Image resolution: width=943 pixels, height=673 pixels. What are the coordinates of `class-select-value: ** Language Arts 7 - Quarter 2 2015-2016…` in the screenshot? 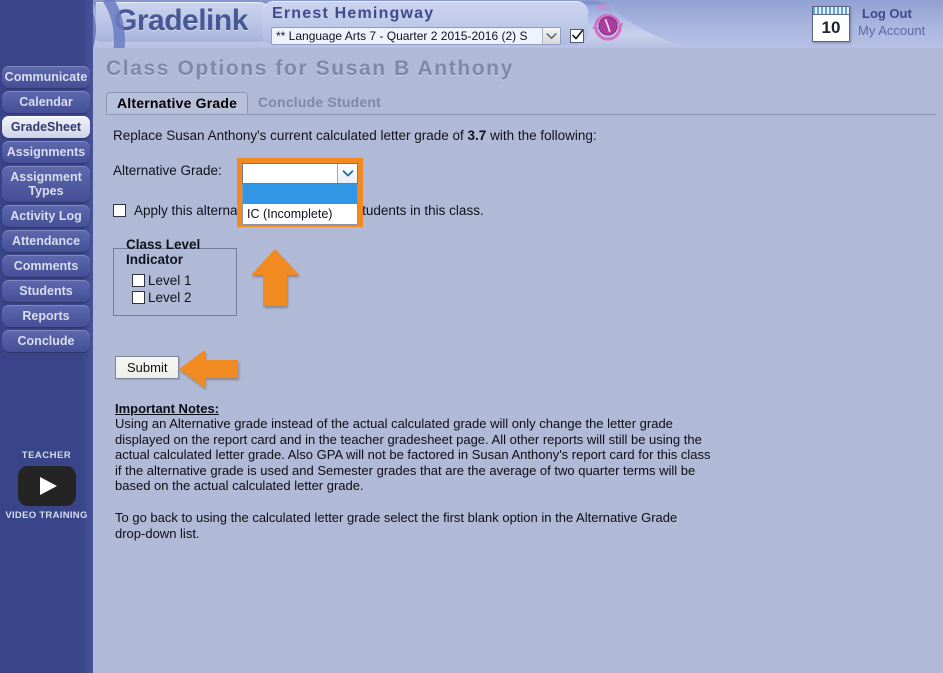 It's located at (402, 36).